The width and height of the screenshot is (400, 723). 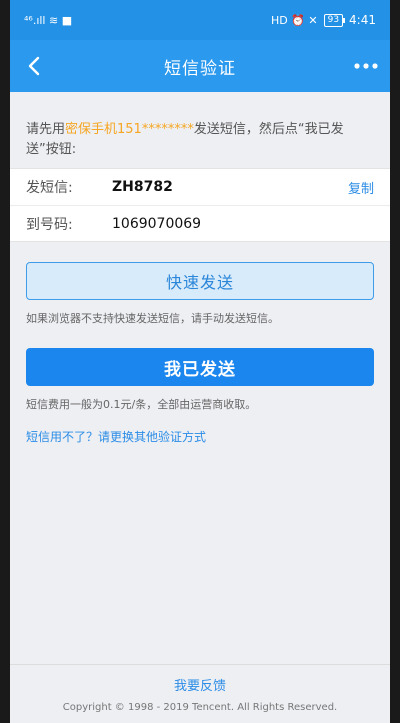 What do you see at coordinates (157, 223) in the screenshot?
I see `sms-number-value: 1069070069` at bounding box center [157, 223].